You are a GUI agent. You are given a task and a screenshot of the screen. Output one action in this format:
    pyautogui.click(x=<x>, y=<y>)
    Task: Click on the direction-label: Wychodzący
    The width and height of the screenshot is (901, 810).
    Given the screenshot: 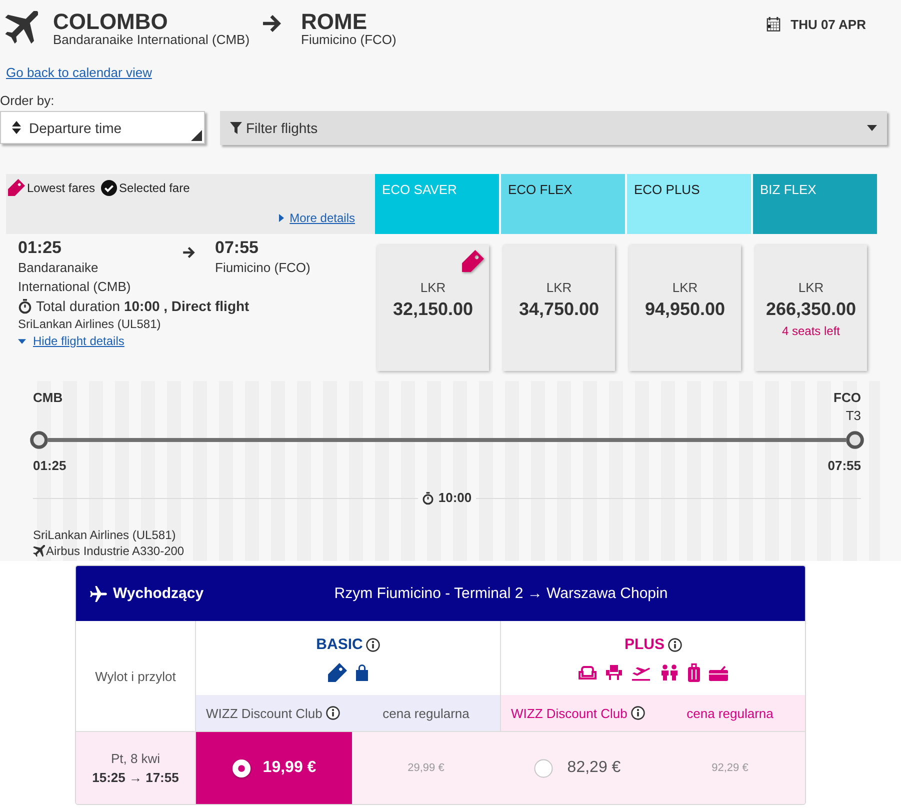 What is the action you would take?
    pyautogui.click(x=158, y=593)
    